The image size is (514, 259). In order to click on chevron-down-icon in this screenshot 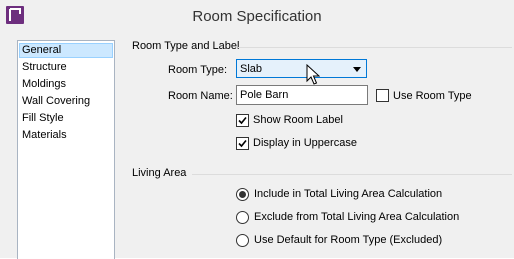, I will do `click(357, 69)`.